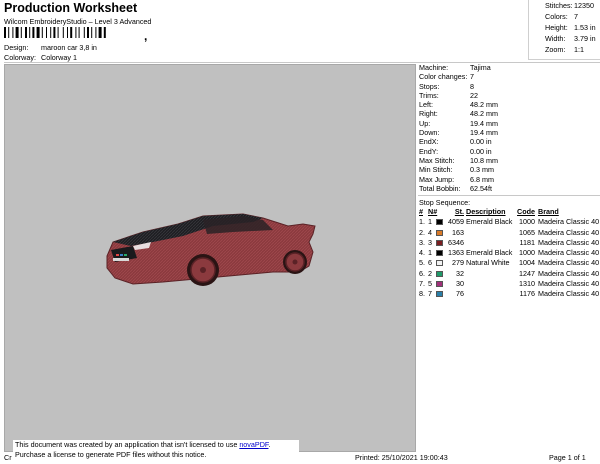  What do you see at coordinates (561, 16) in the screenshot?
I see `stat-colors: Colors: 7` at bounding box center [561, 16].